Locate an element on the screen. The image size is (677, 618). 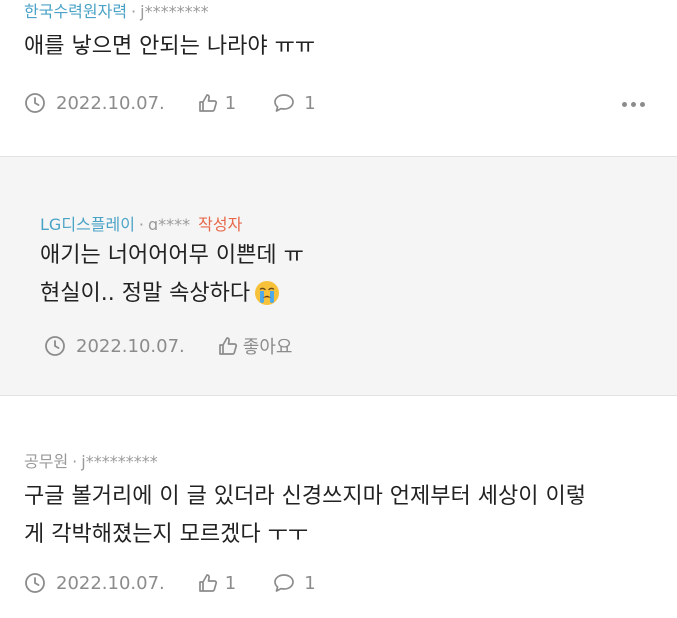
comment-footer: 2022.10.07. 좋아요 is located at coordinates (168, 346).